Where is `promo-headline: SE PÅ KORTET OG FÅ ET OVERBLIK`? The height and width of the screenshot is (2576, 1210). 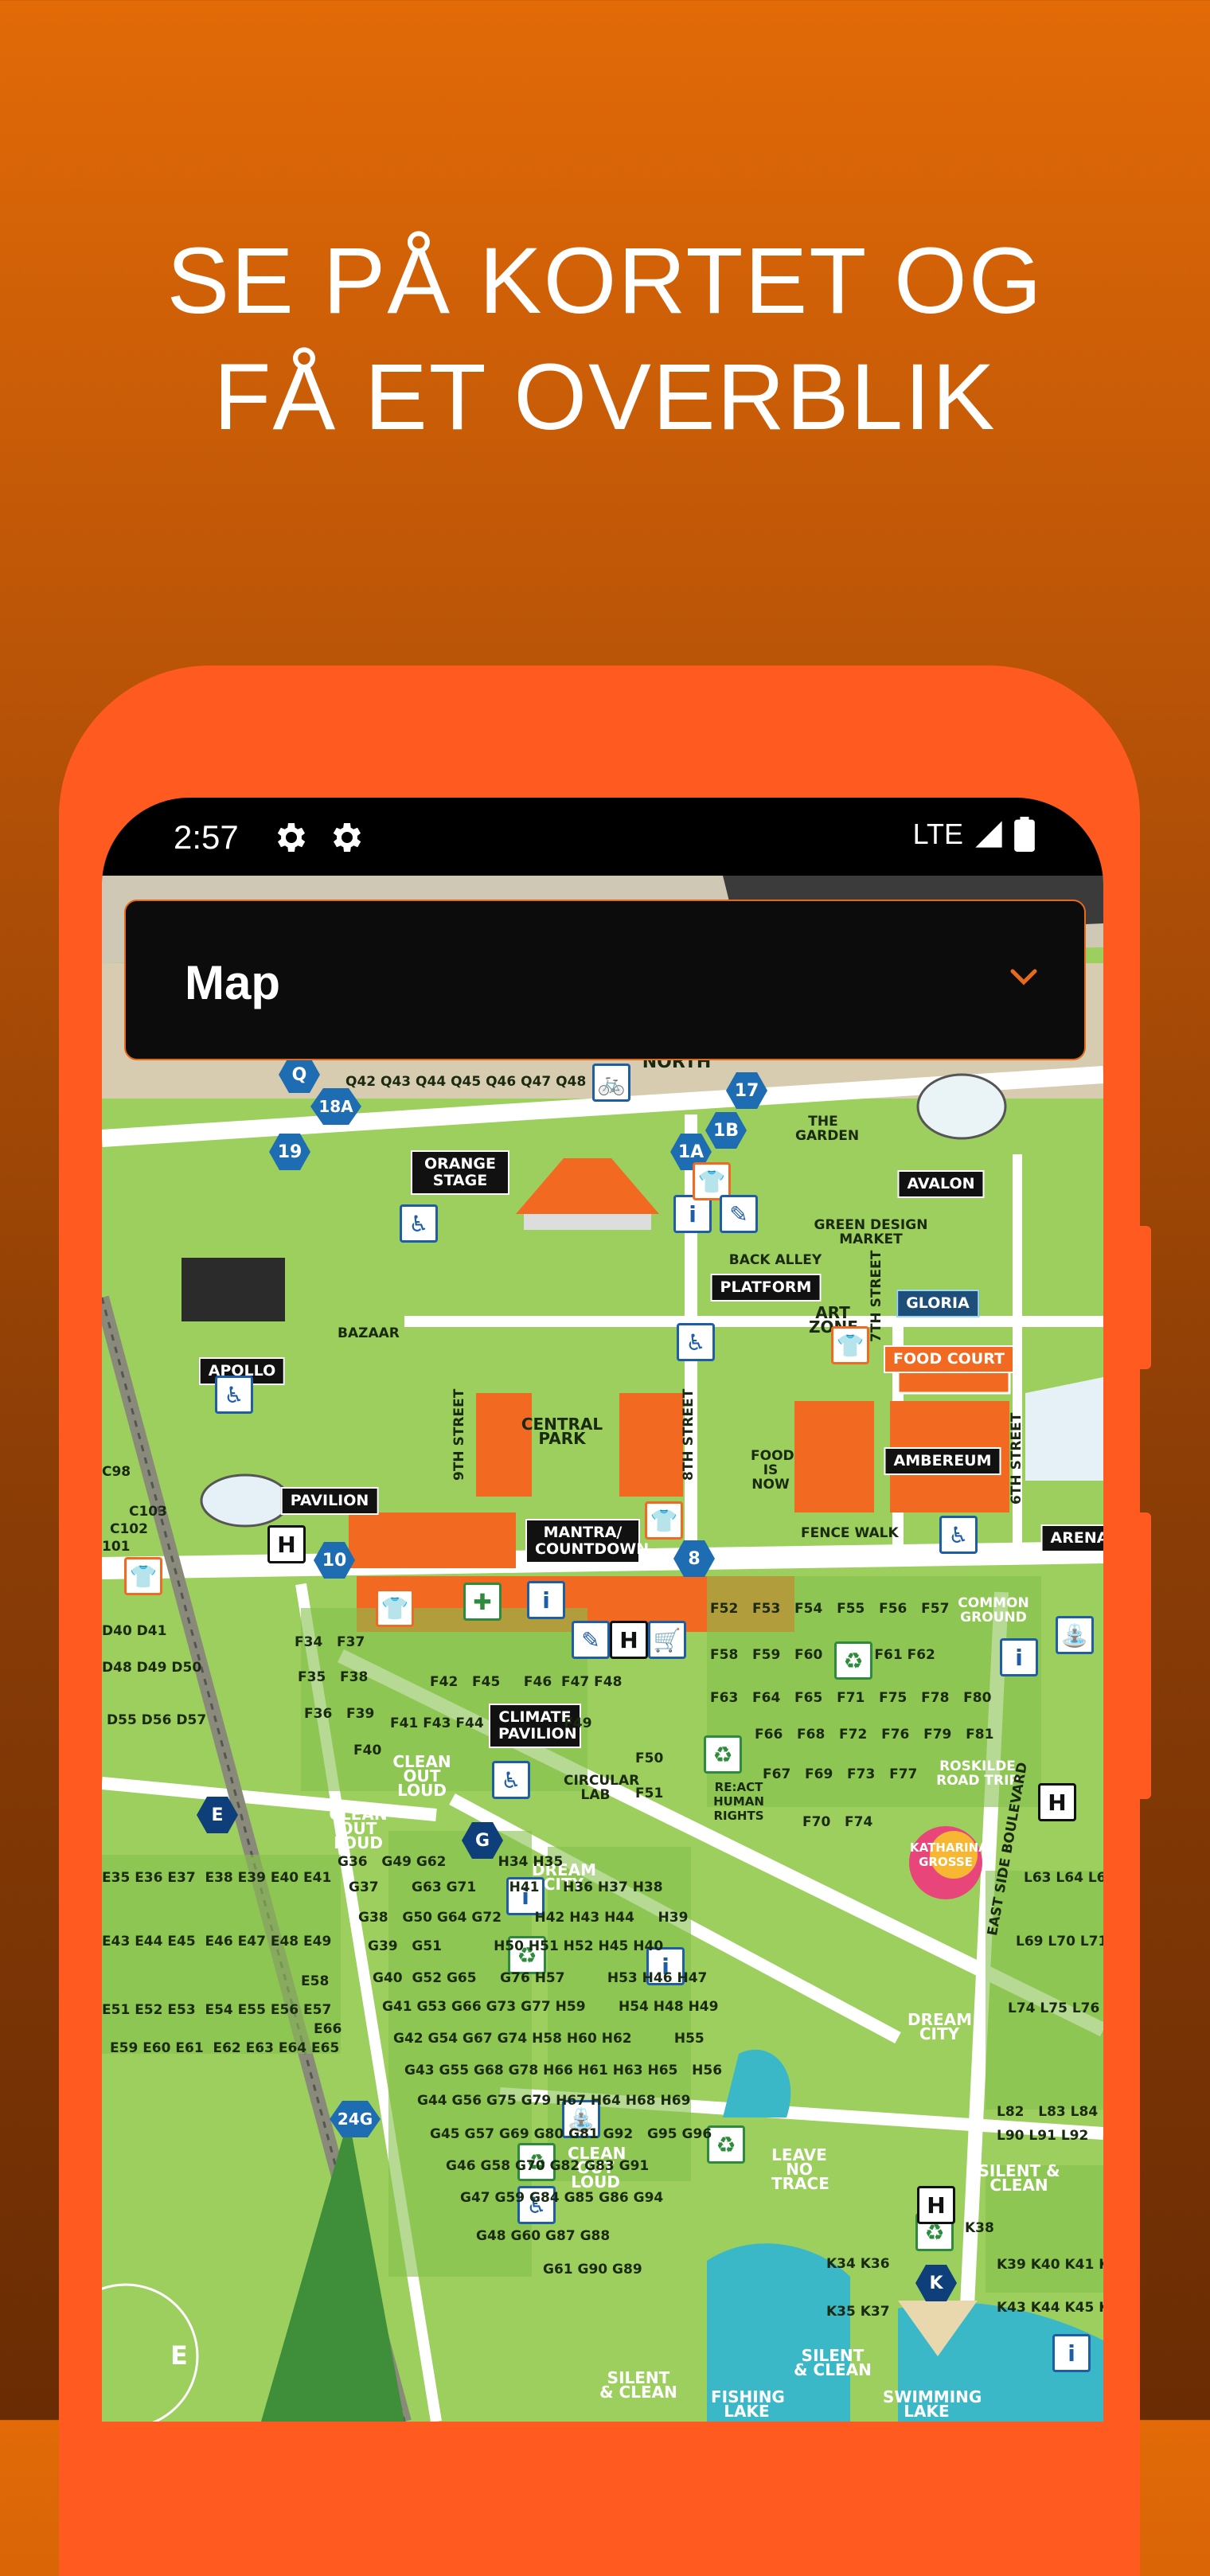
promo-headline: SE PÅ KORTET OG FÅ ET OVERBLIK is located at coordinates (605, 339).